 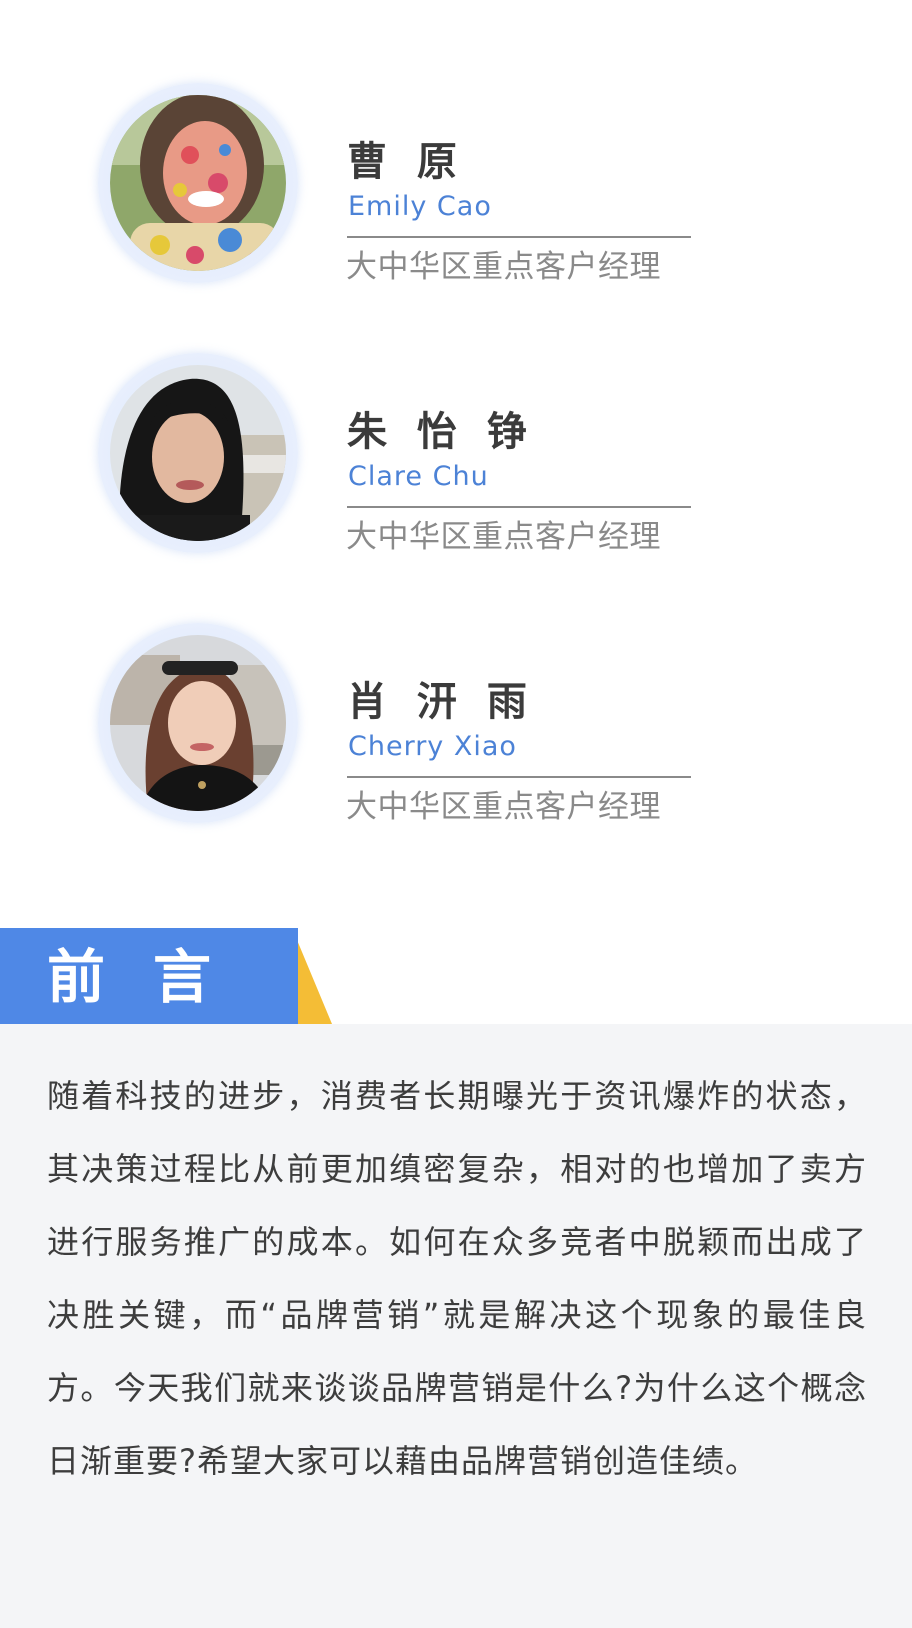 What do you see at coordinates (420, 206) in the screenshot?
I see `profile-english-name: Emily Cao` at bounding box center [420, 206].